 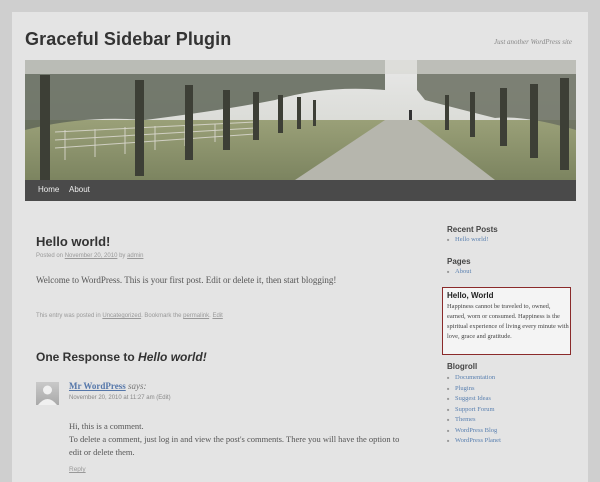 I want to click on comment-date-link: November 20, 2010 at 11:27 am, so click(x=112, y=398).